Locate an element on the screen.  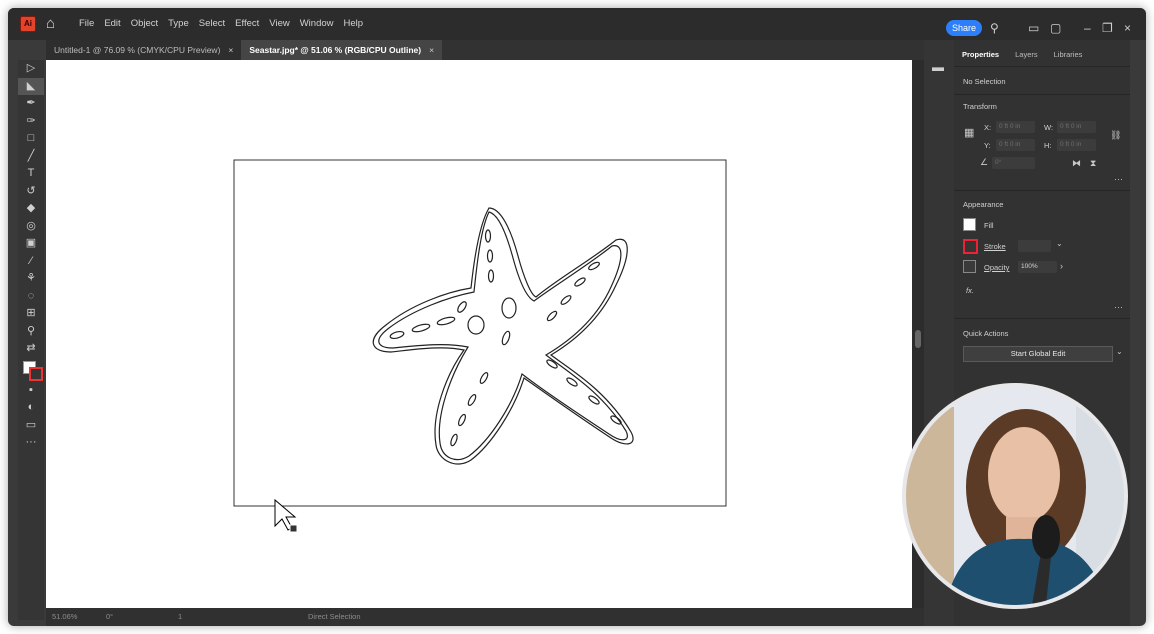
presenter-video is located at coordinates (1015, 496).